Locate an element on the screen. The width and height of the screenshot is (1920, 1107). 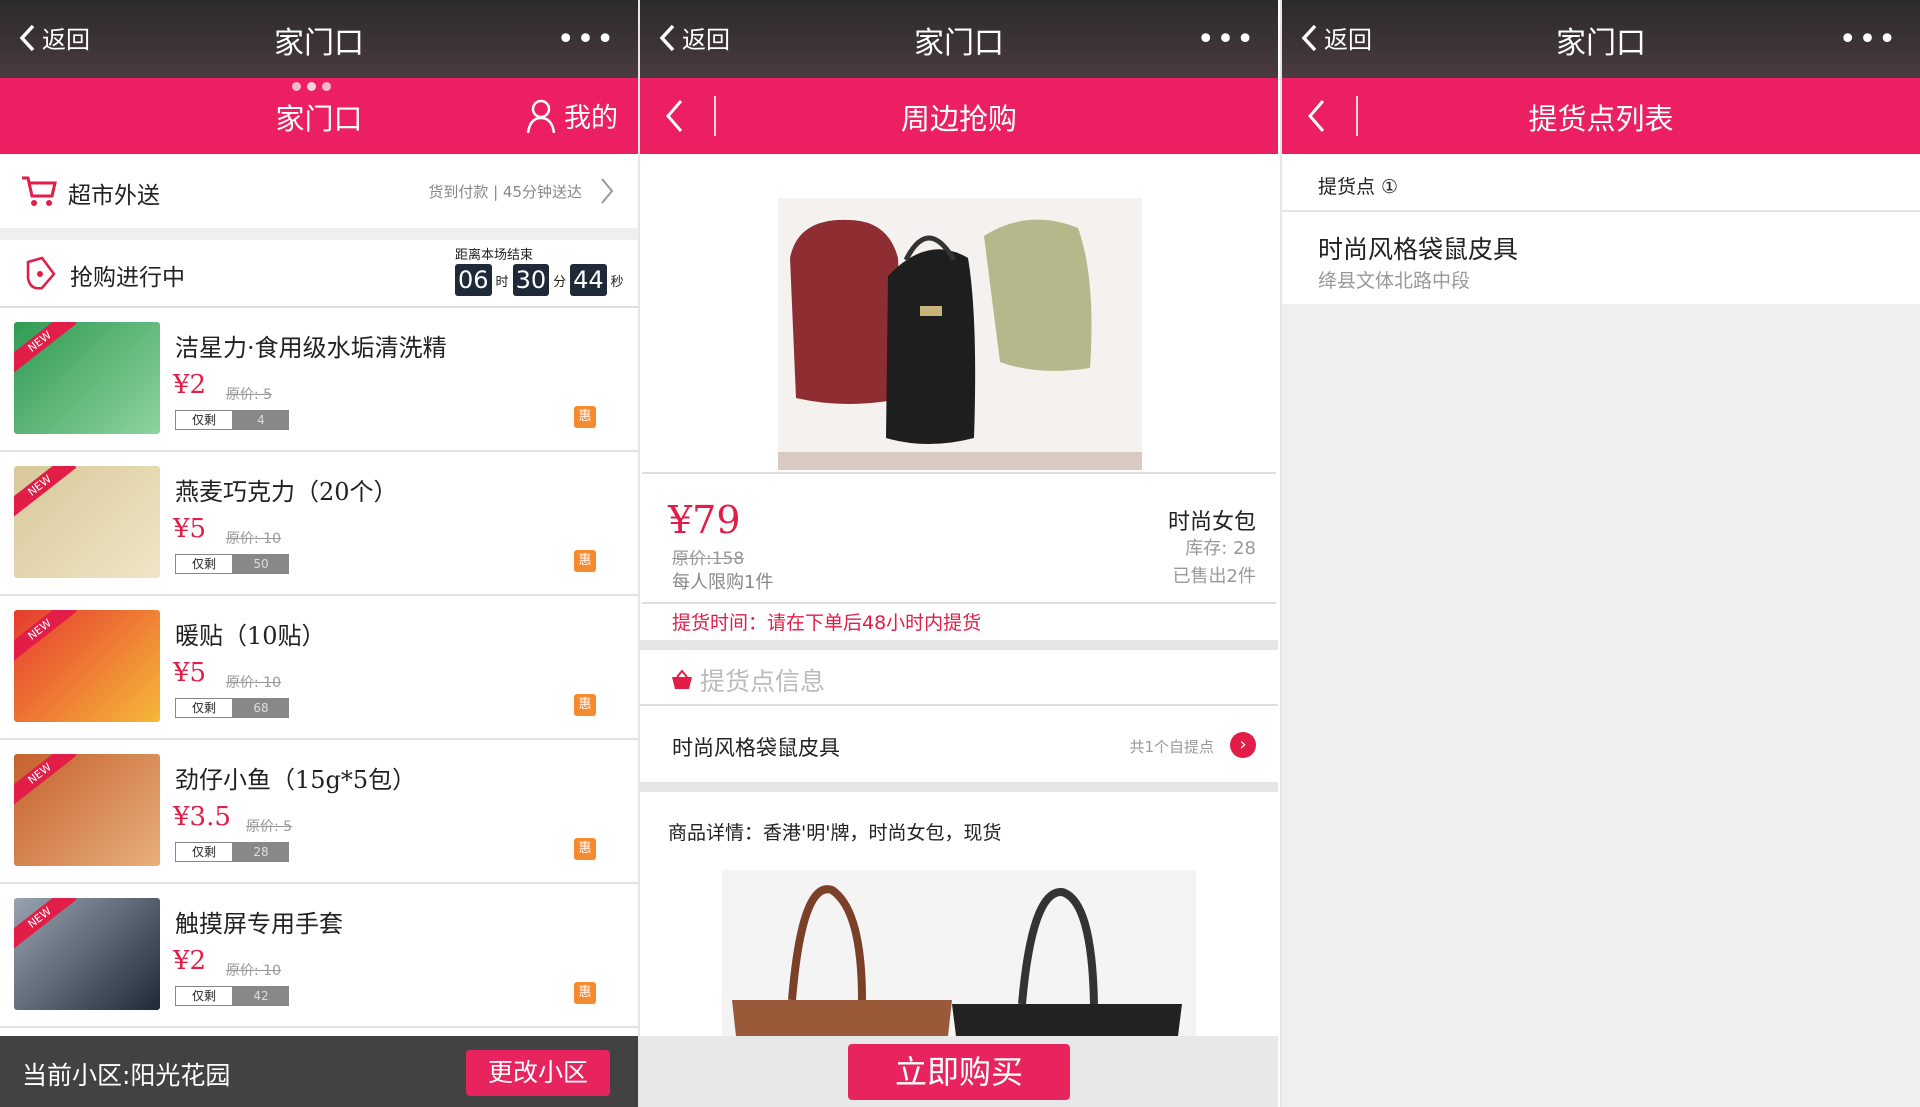
pickup-list-header: 提货点 ① is located at coordinates (1601, 183).